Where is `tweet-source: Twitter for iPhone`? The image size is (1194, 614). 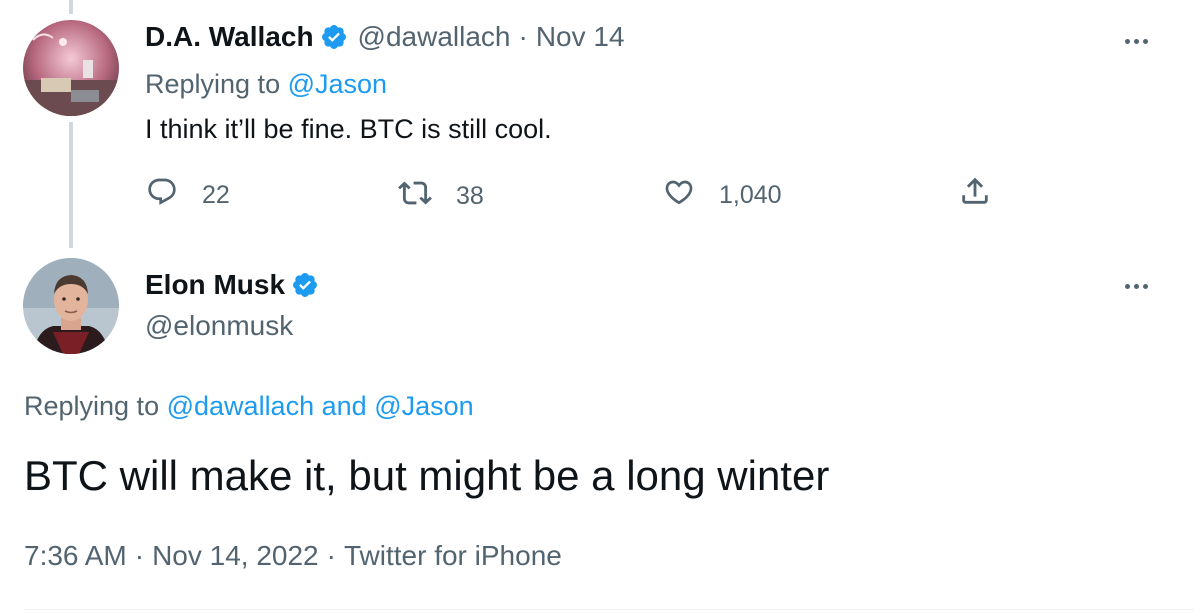 tweet-source: Twitter for iPhone is located at coordinates (453, 555).